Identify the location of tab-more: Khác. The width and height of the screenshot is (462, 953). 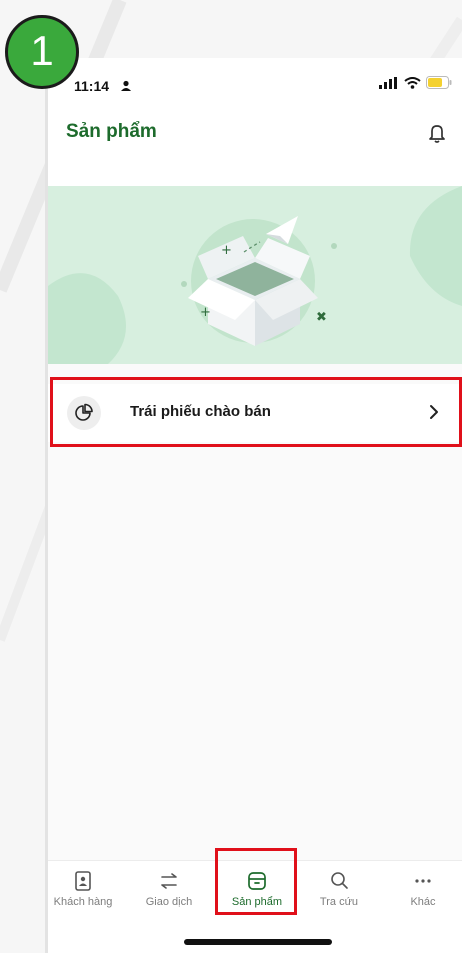
(422, 892).